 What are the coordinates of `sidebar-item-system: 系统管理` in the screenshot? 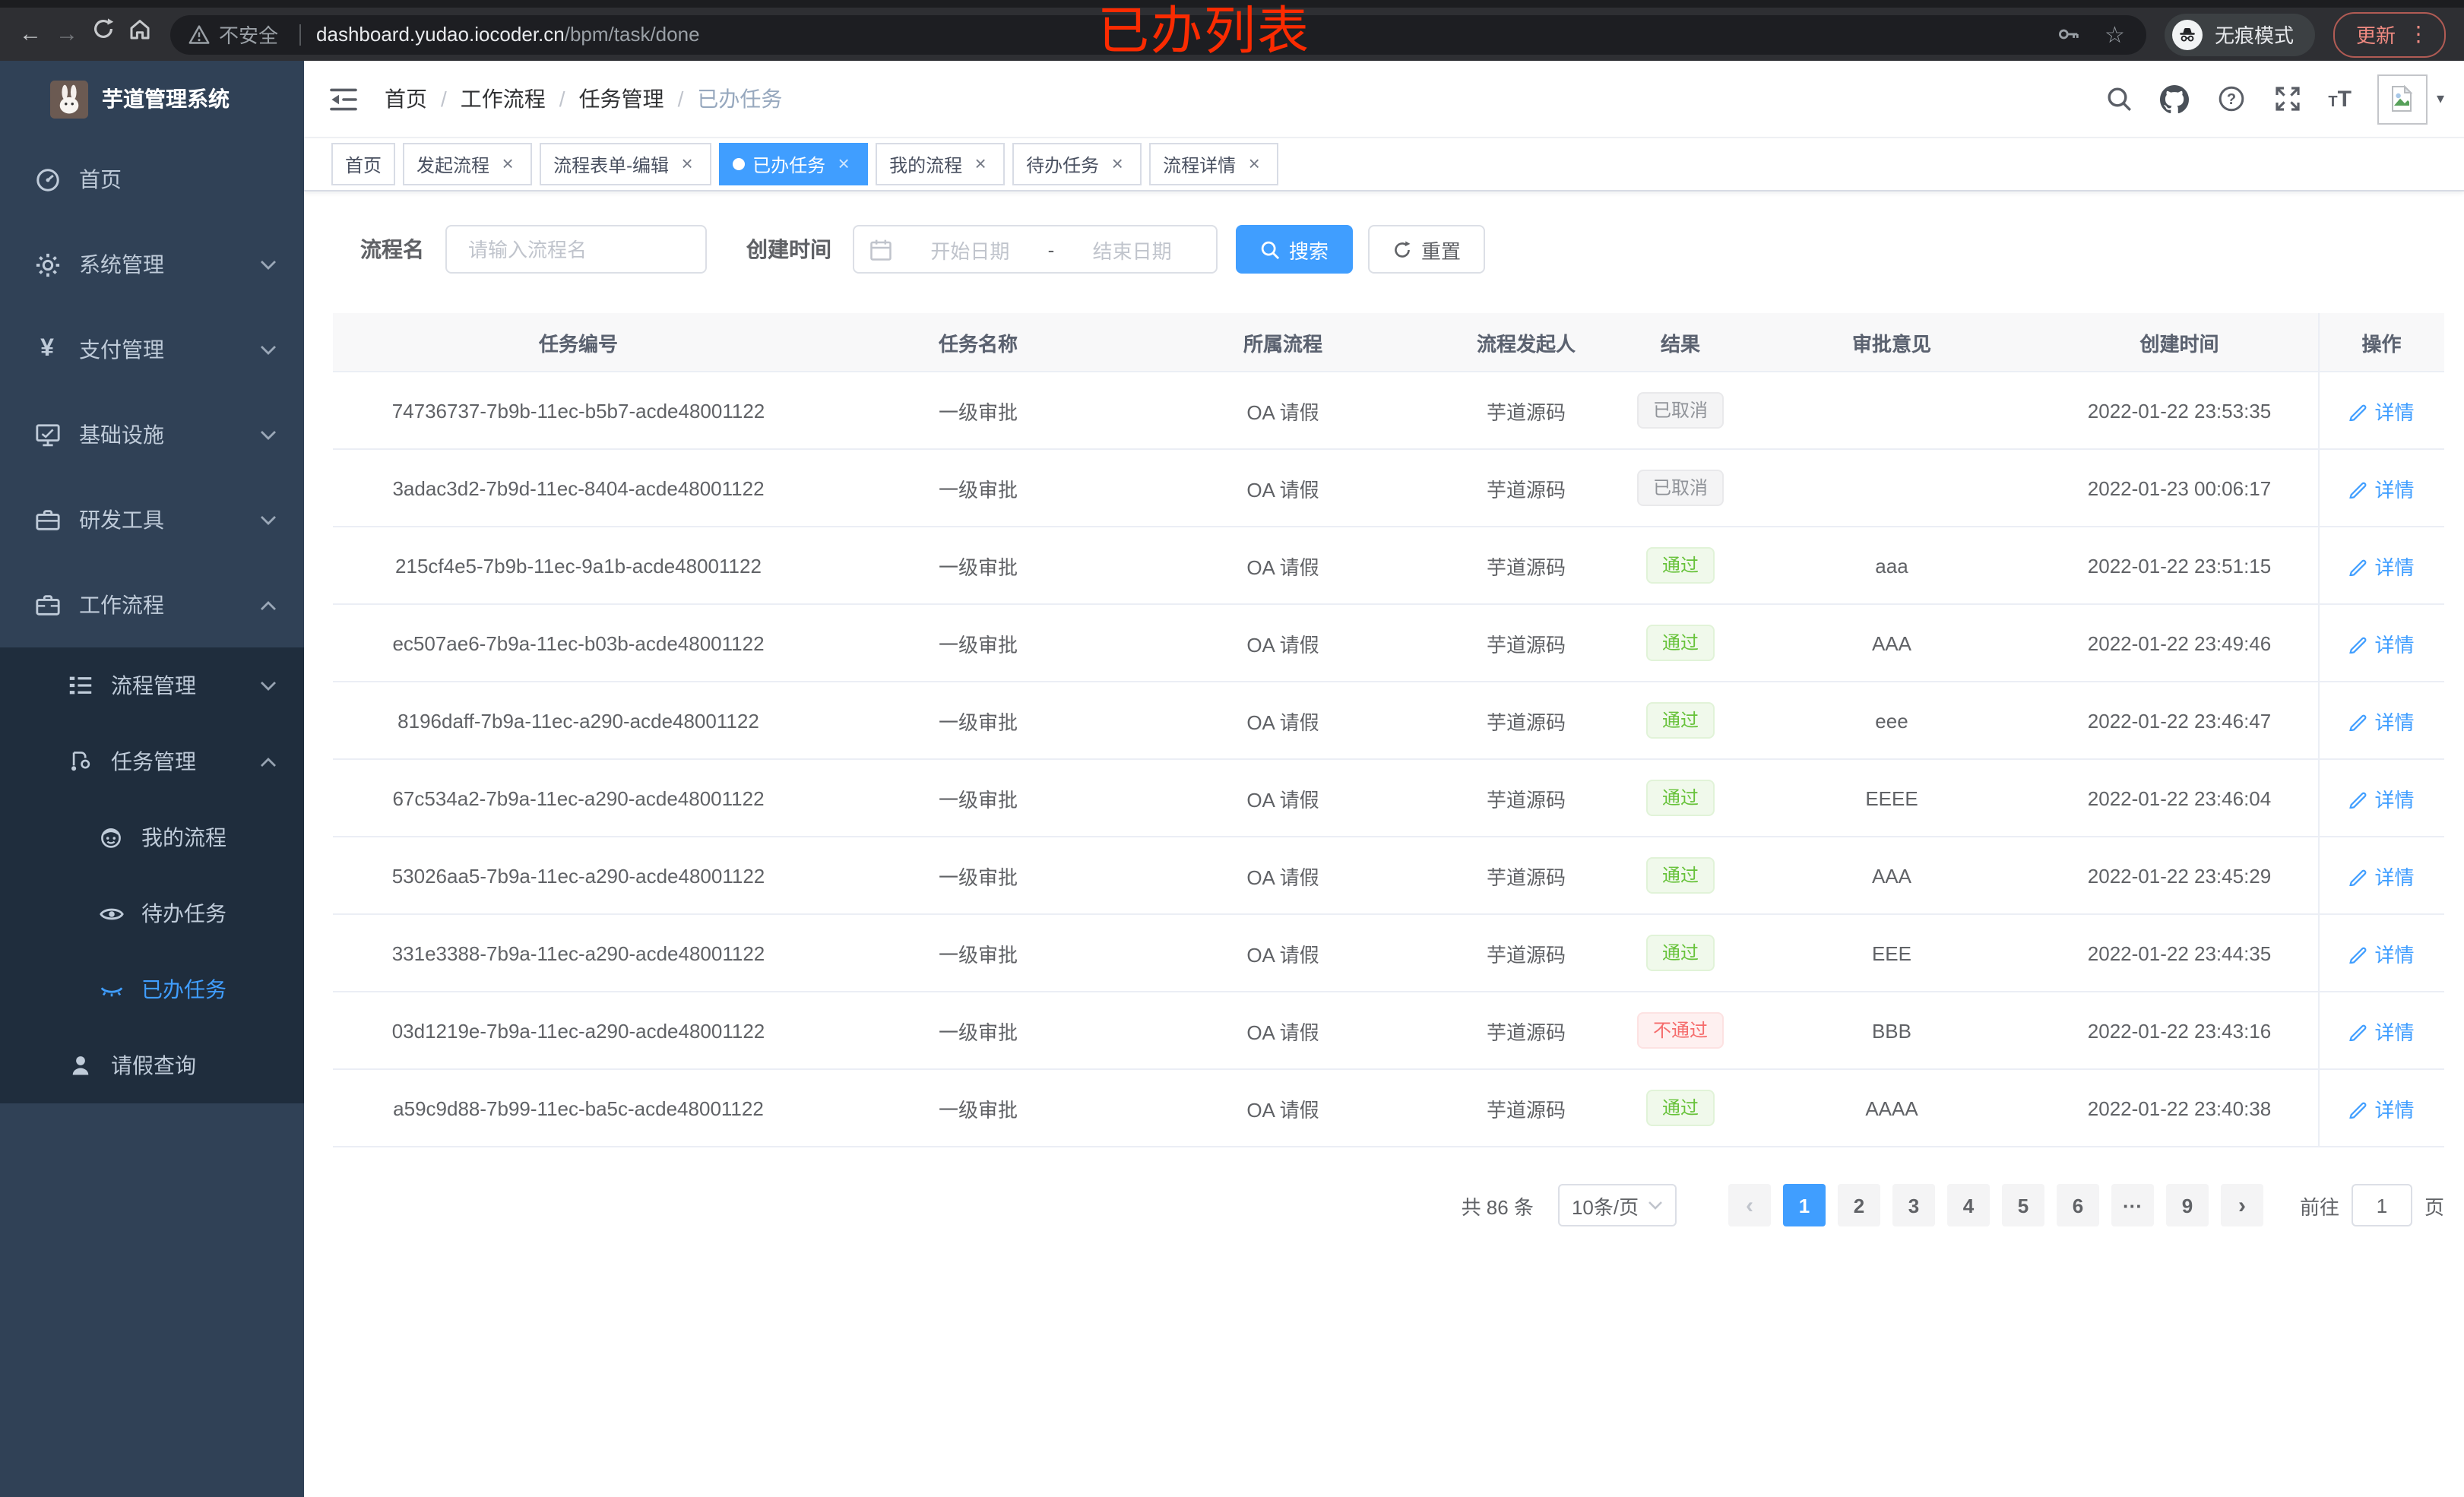 It's located at (152, 264).